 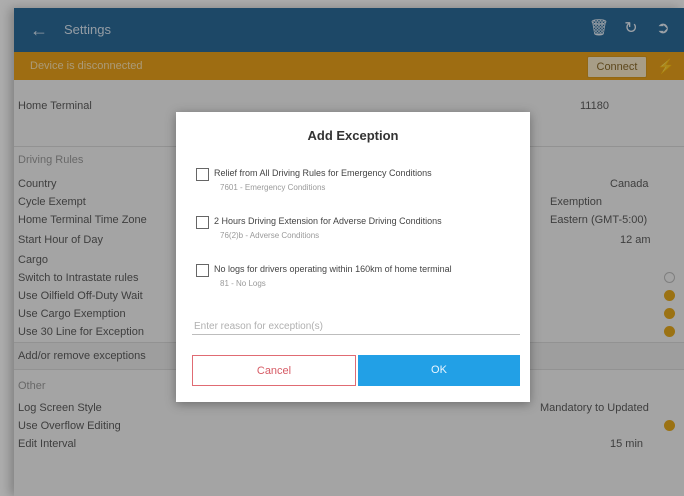 I want to click on option-sublabel: 7601 - Emergency Conditions, so click(x=273, y=187).